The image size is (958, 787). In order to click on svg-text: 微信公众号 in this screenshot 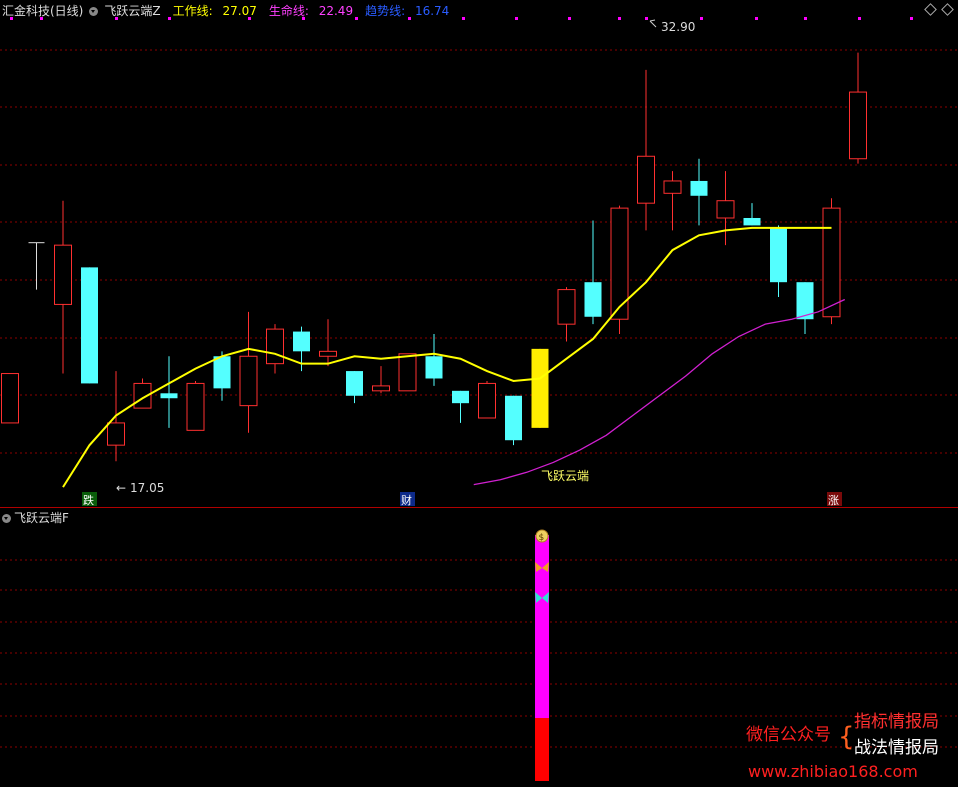, I will do `click(788, 735)`.